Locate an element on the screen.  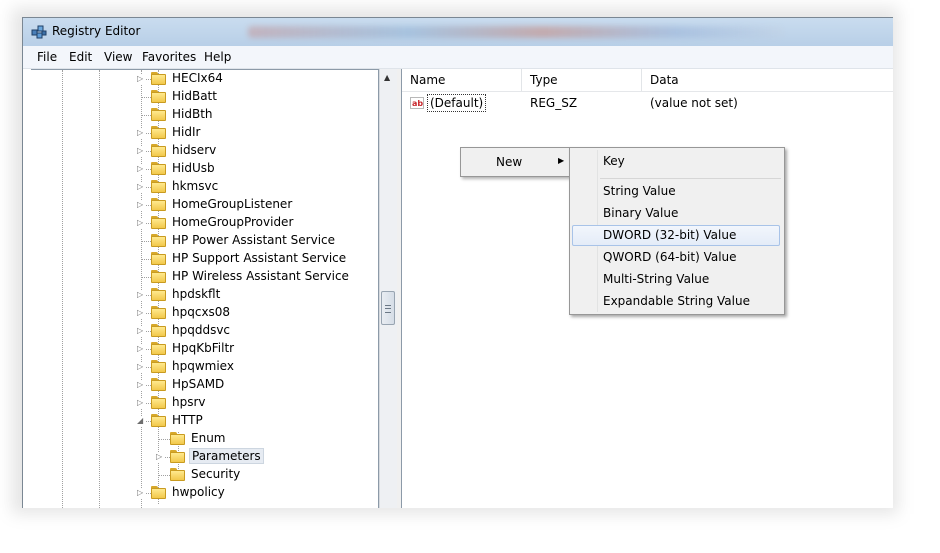
tree-item: Enum is located at coordinates (196, 439).